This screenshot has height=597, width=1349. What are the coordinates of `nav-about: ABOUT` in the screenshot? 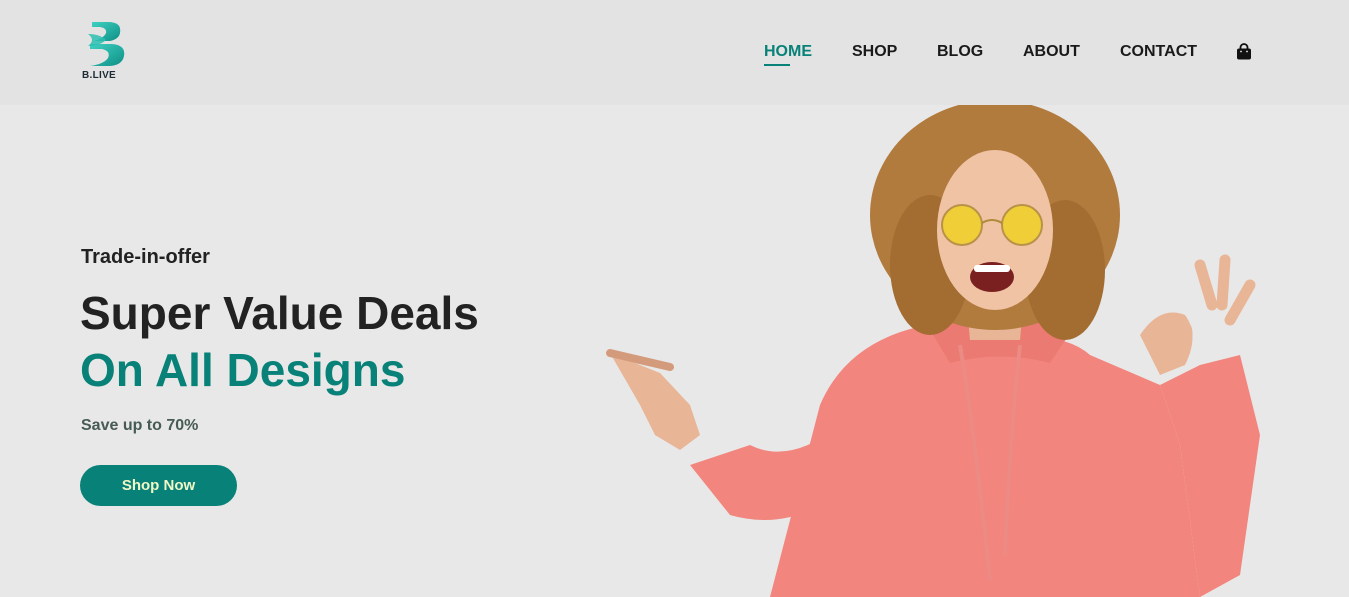 It's located at (1051, 52).